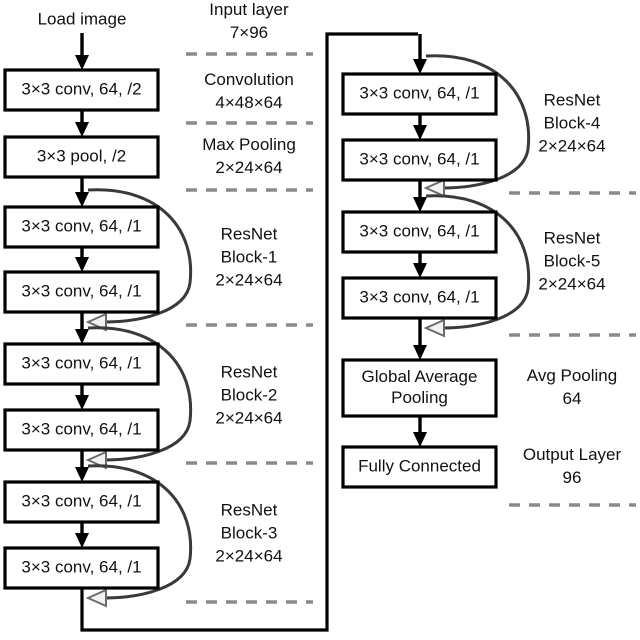 This screenshot has height=640, width=640. What do you see at coordinates (139, 398) in the screenshot?
I see `left-skip-connections` at bounding box center [139, 398].